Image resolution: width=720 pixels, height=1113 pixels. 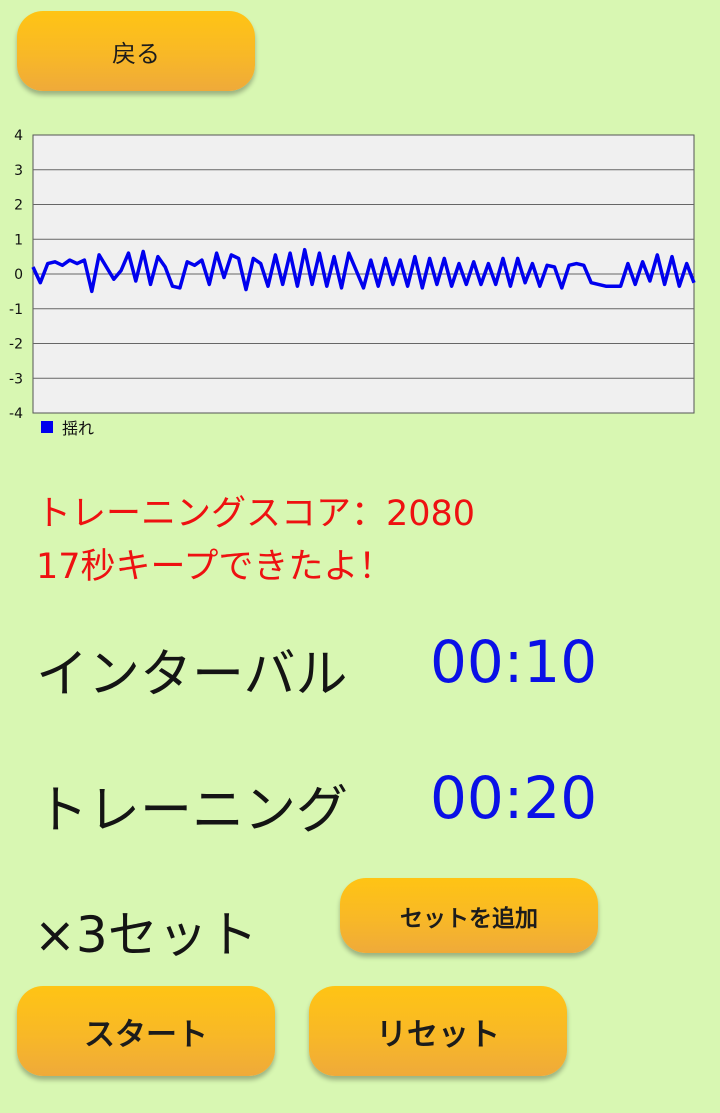 What do you see at coordinates (18, 206) in the screenshot?
I see `y-tick-label: 2` at bounding box center [18, 206].